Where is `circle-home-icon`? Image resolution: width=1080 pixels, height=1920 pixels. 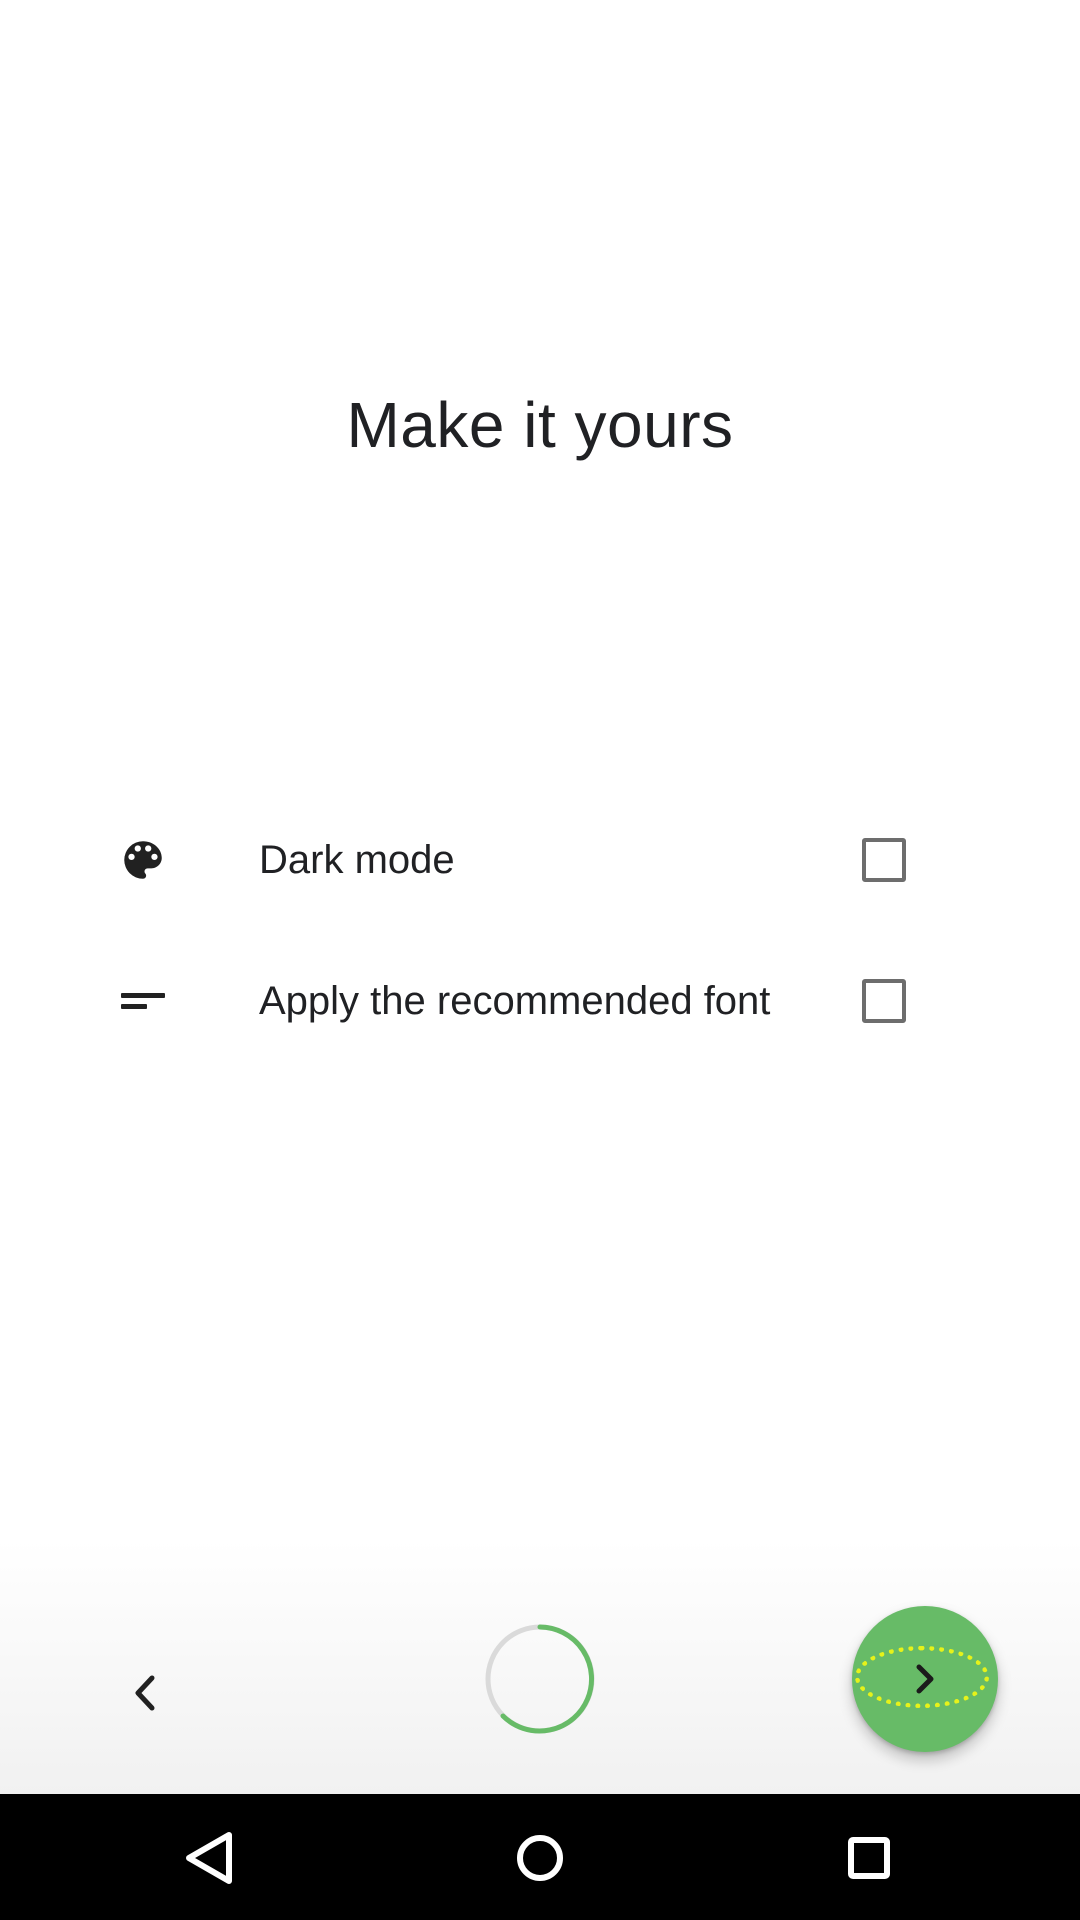
circle-home-icon is located at coordinates (540, 1858).